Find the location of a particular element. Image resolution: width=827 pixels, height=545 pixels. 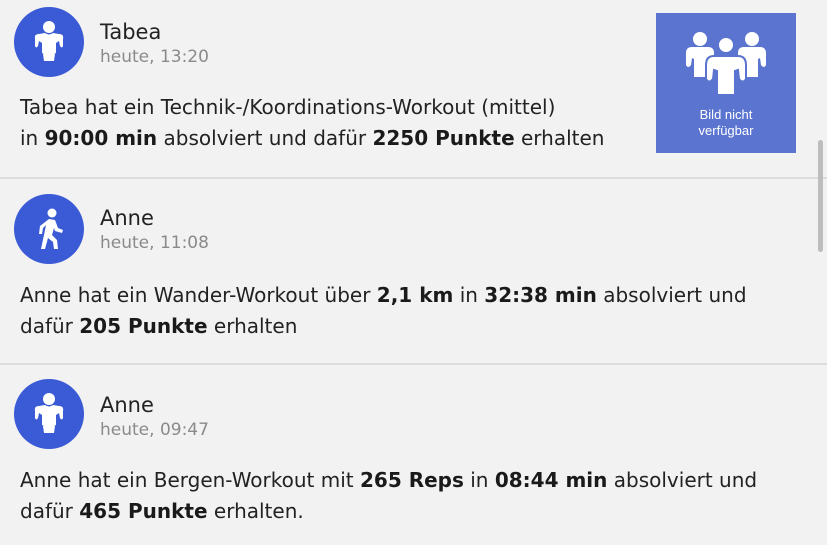

points-value: 205 Punkte is located at coordinates (143, 326).